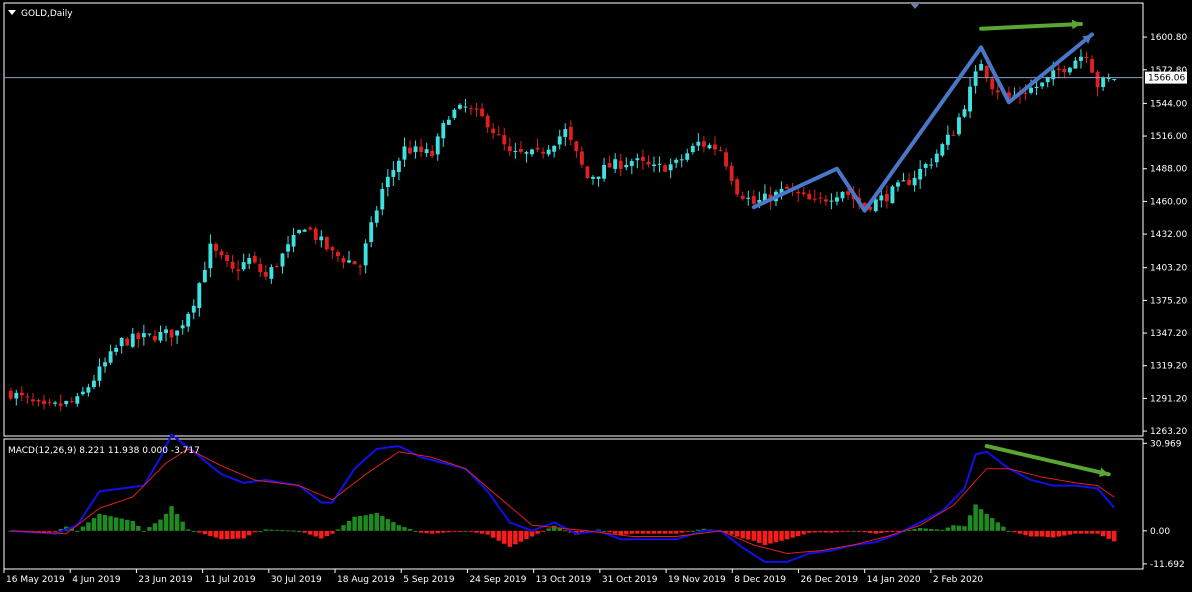 This screenshot has width=1192, height=592. I want to click on current-price-badge: 1566.06, so click(1166, 77).